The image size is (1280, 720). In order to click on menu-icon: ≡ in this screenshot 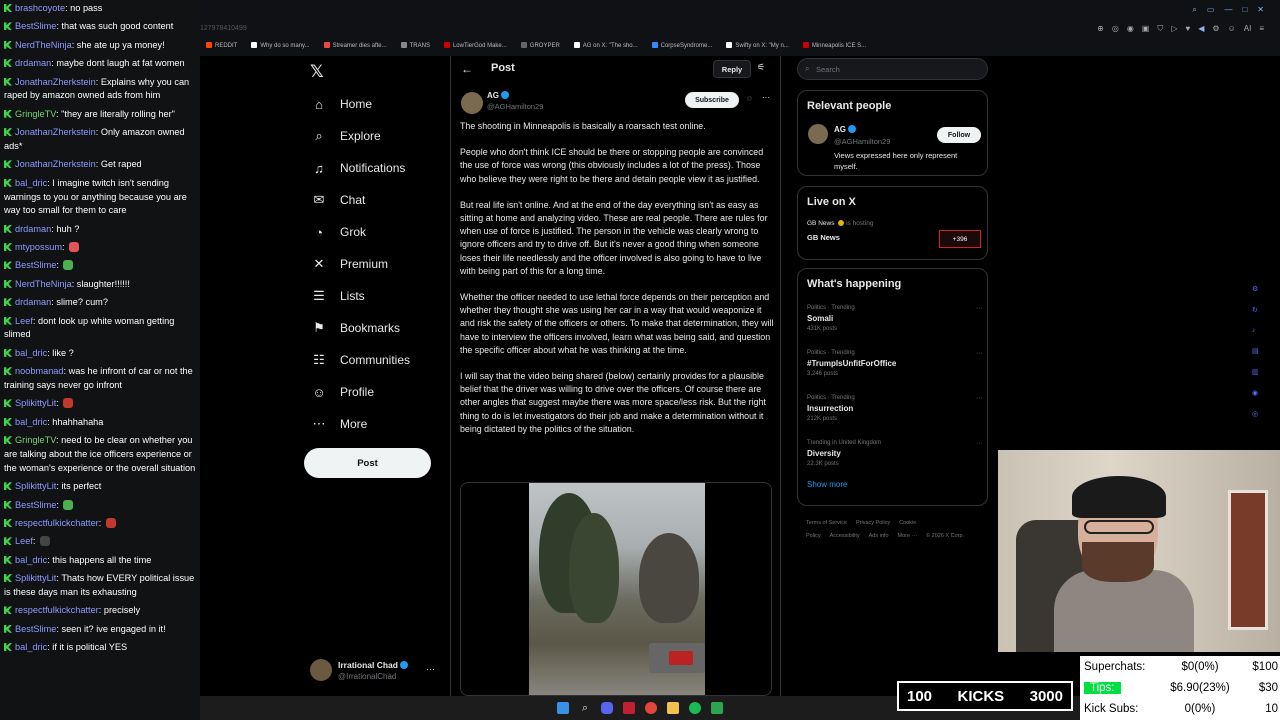, I will do `click(1261, 29)`.